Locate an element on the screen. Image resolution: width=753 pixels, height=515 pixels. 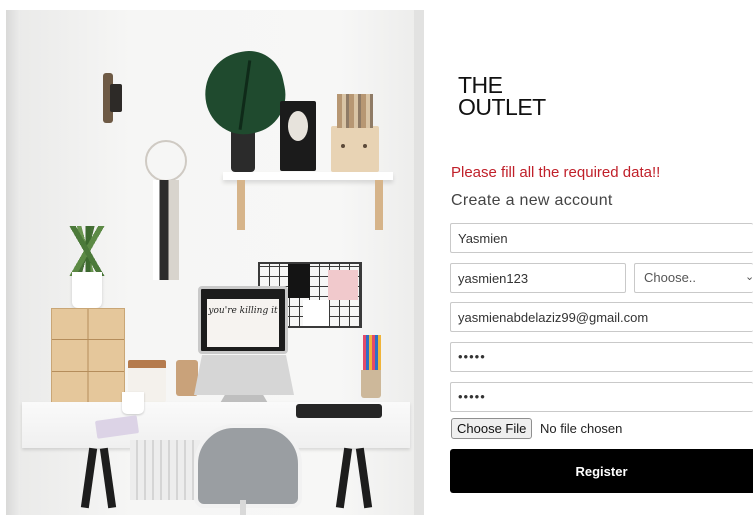
macrame-tassel is located at coordinates (166, 230).